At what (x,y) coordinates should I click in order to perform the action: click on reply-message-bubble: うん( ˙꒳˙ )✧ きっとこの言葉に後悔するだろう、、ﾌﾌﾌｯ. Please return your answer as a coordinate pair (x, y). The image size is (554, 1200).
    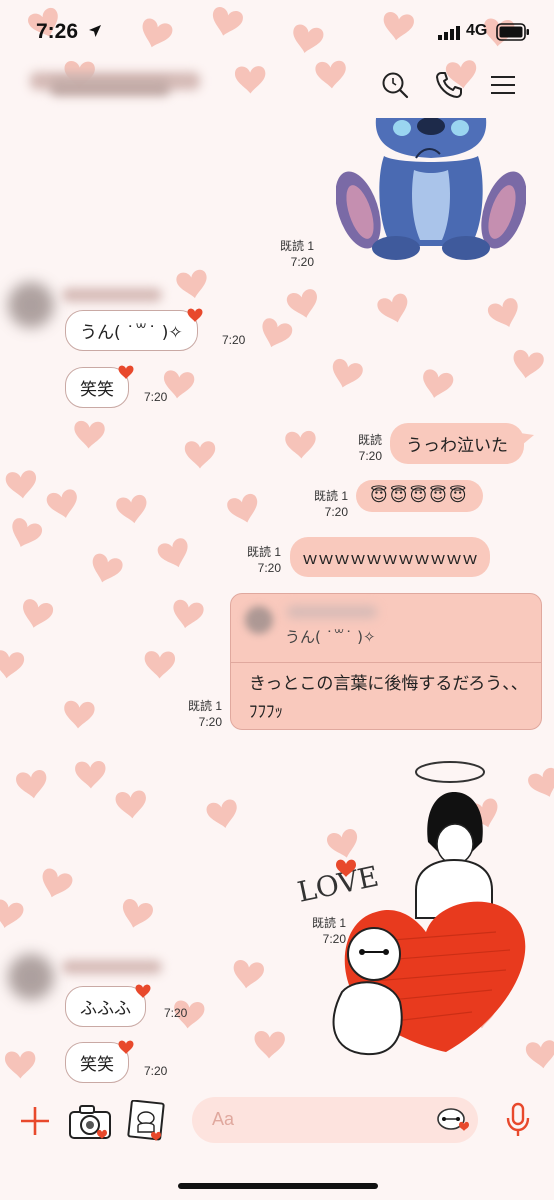
    Looking at the image, I should click on (386, 661).